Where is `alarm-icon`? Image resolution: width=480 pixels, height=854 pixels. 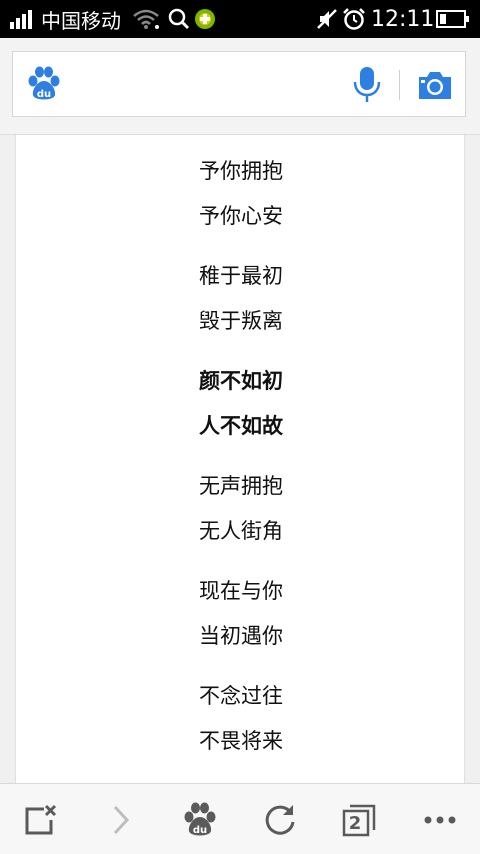 alarm-icon is located at coordinates (354, 19).